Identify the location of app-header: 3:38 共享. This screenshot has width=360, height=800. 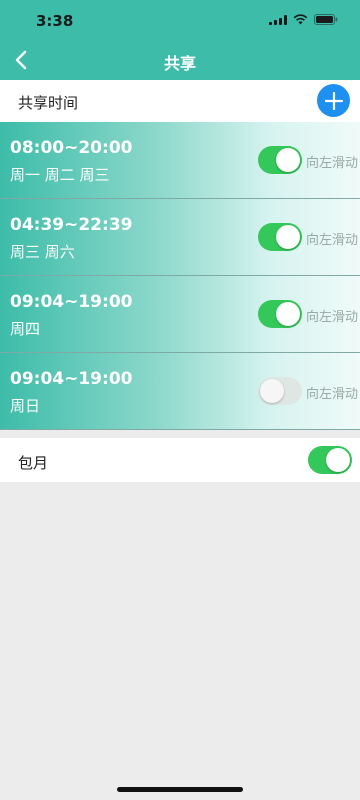
(180, 40).